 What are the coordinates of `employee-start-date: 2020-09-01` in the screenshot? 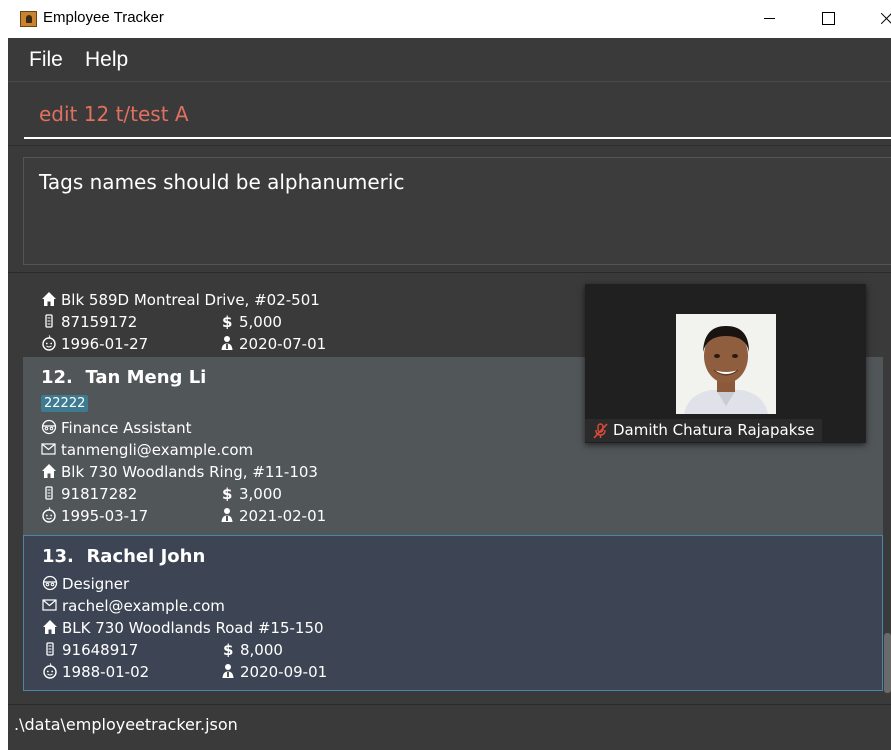 It's located at (273, 672).